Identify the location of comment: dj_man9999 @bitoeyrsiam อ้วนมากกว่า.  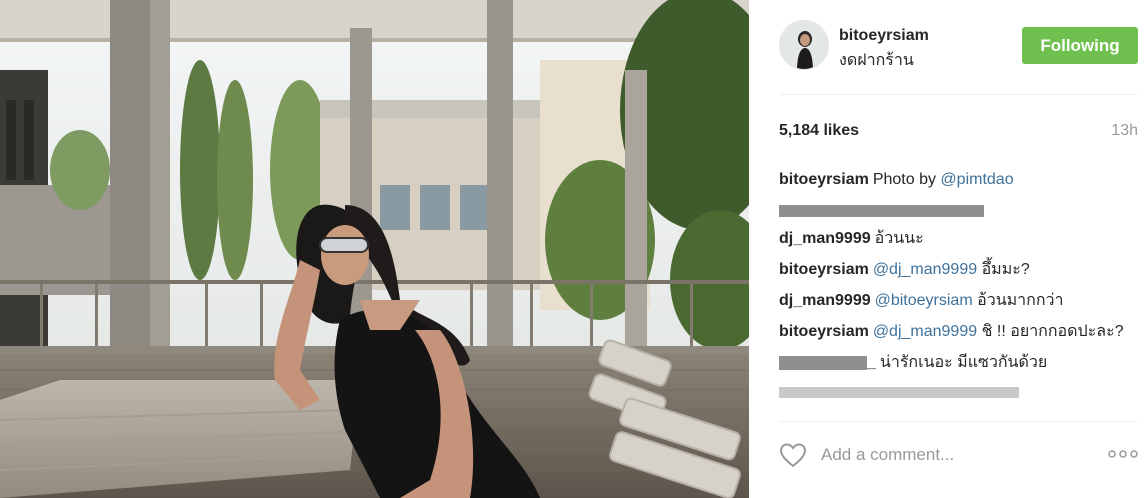
(958, 300).